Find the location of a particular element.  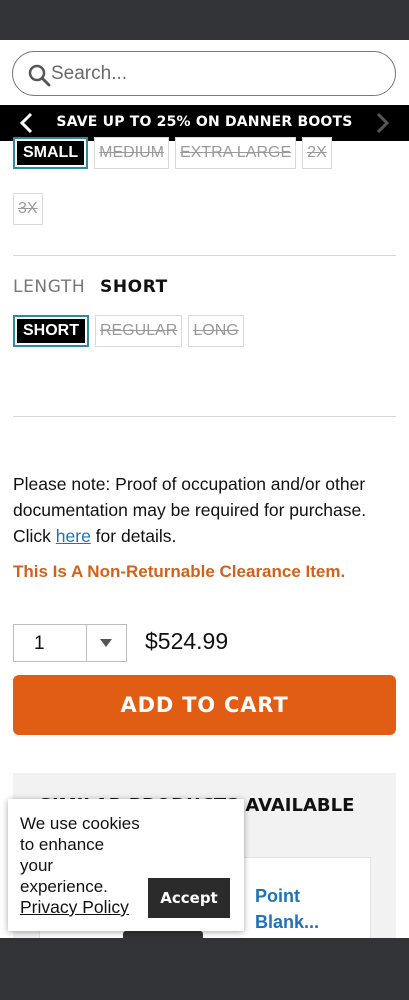

length-option-regular: REGULAR is located at coordinates (139, 331).